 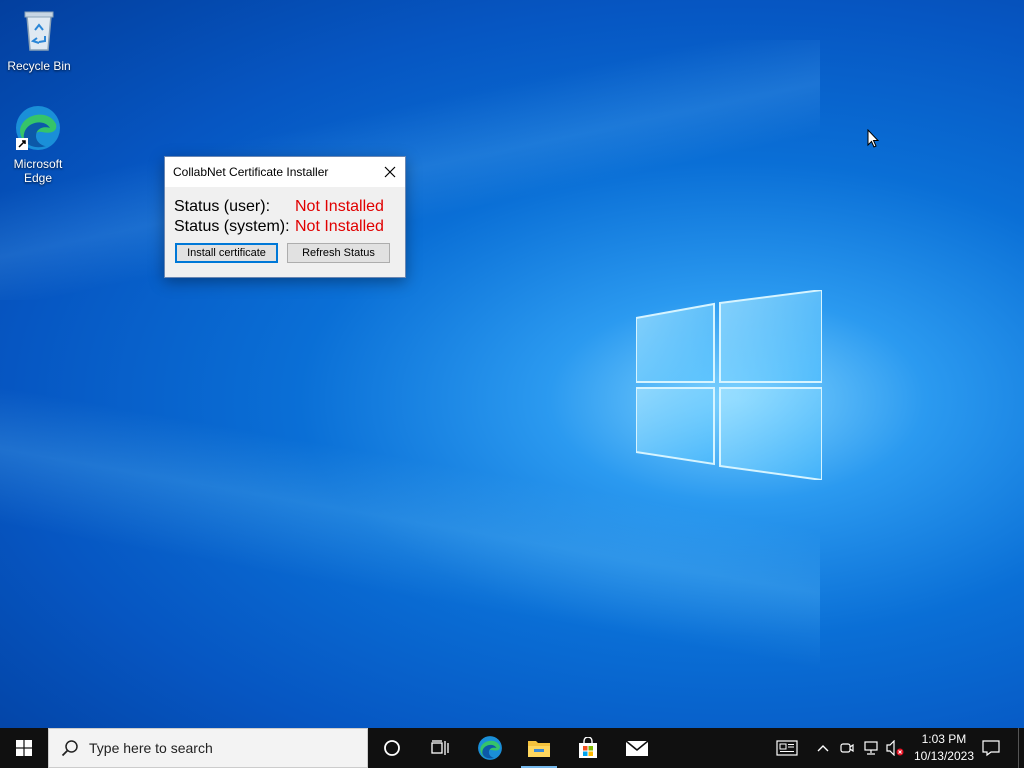 I want to click on action-center-button, so click(x=991, y=748).